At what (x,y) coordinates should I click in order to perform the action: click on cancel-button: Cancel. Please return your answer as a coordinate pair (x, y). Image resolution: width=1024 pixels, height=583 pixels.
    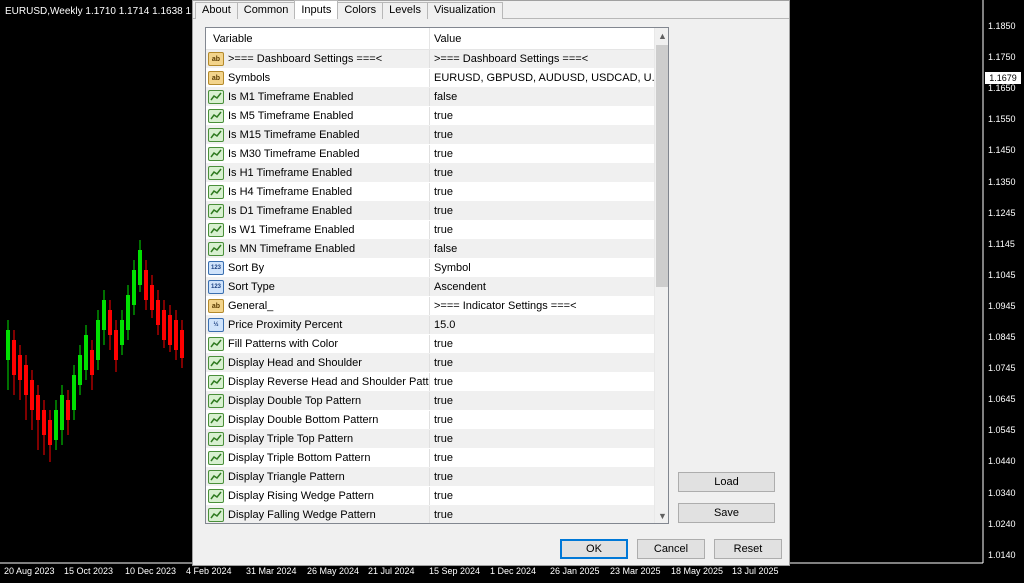
    Looking at the image, I should click on (671, 549).